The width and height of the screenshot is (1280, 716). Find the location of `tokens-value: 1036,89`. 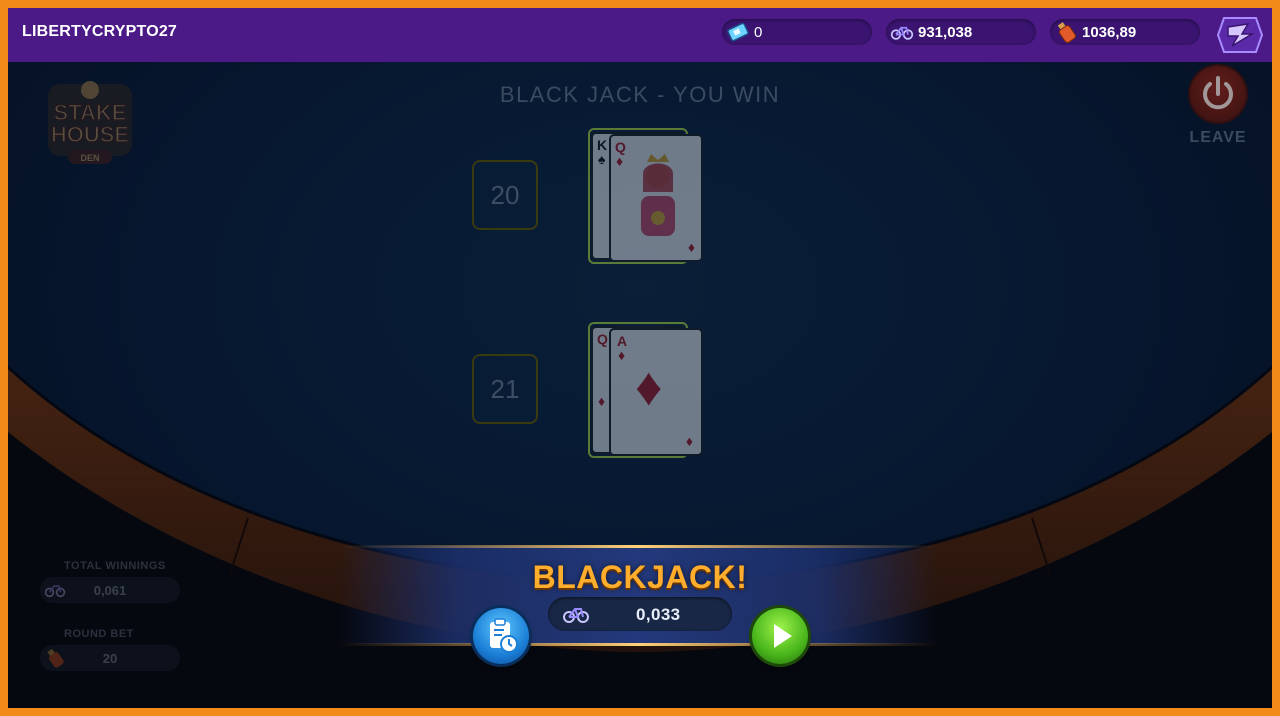

tokens-value: 1036,89 is located at coordinates (1109, 32).